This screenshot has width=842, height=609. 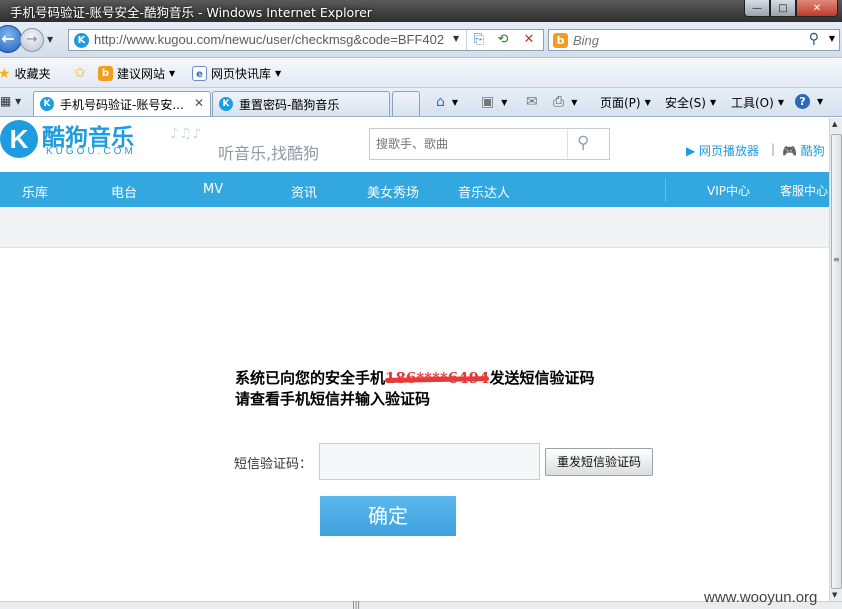 I want to click on site-favicon-icon: K, so click(x=81, y=40).